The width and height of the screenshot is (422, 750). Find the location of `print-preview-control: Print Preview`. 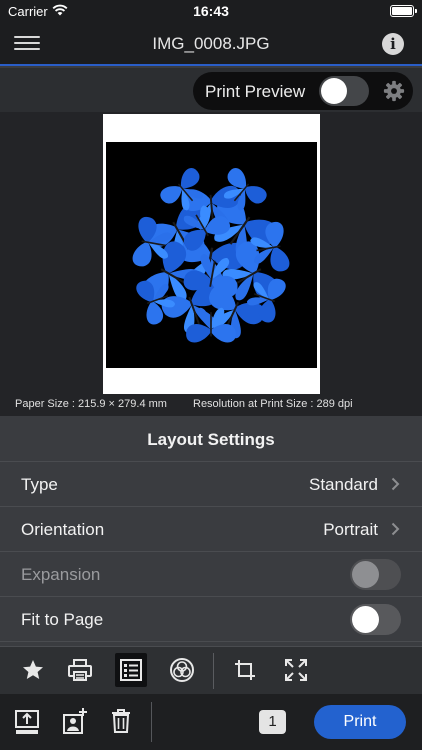

print-preview-control: Print Preview is located at coordinates (303, 91).